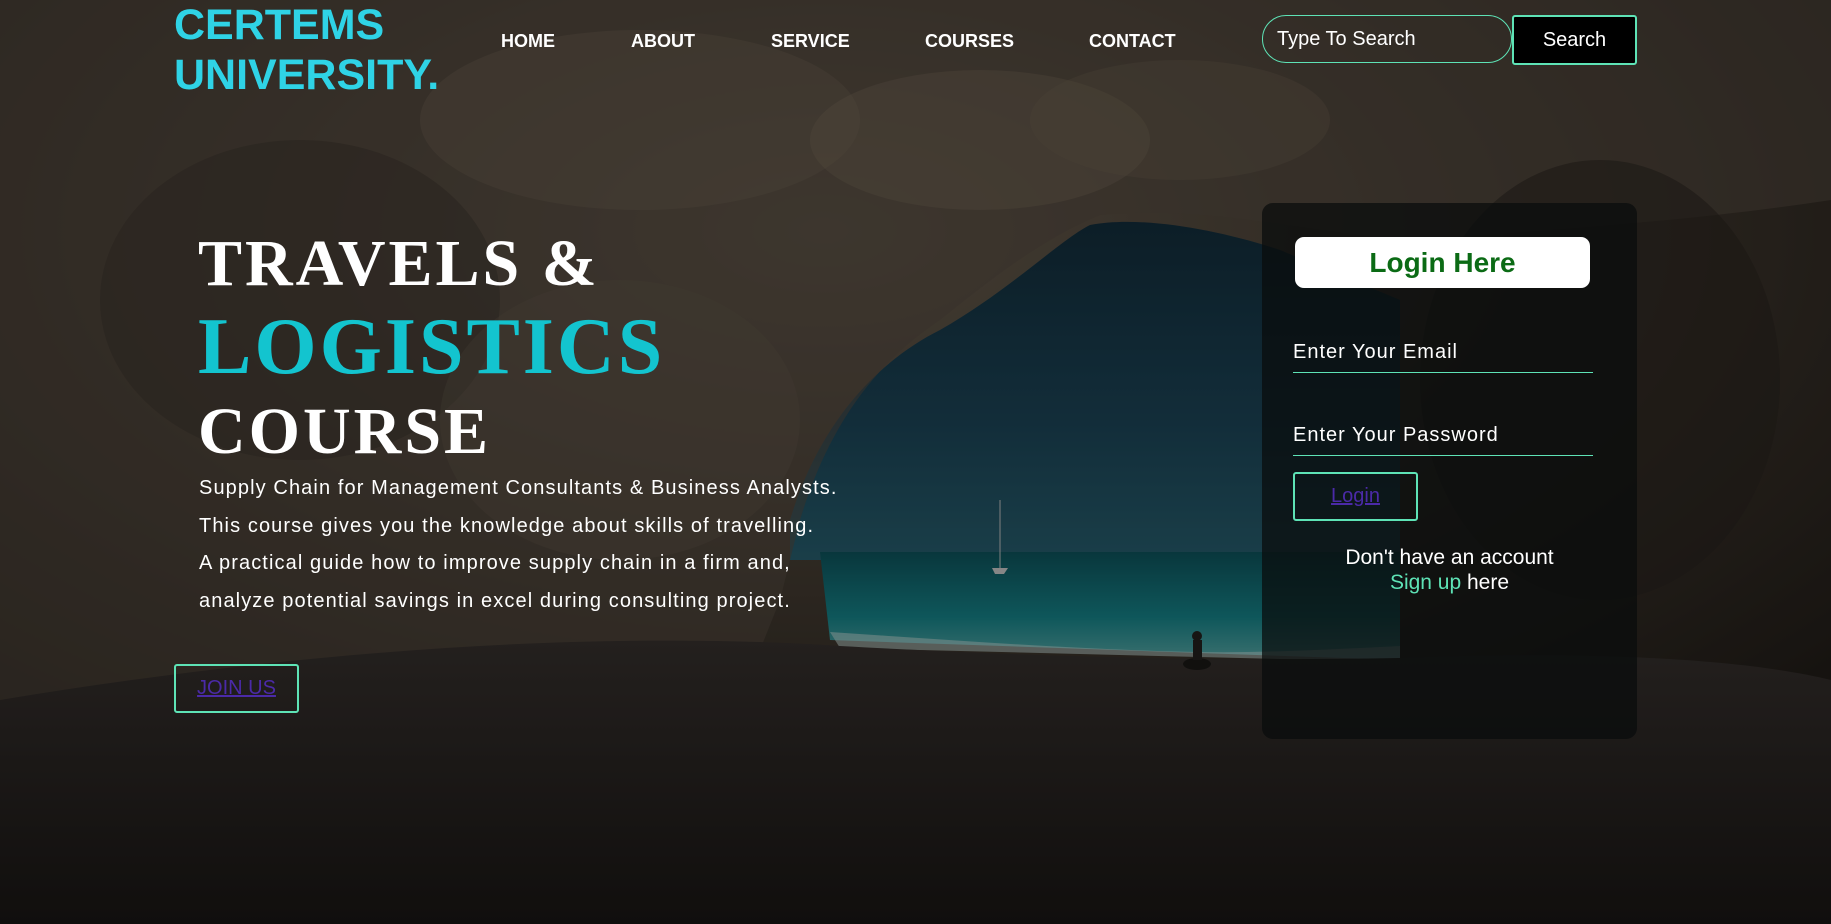 The image size is (1831, 924). What do you see at coordinates (1425, 582) in the screenshot?
I see `signup-link: Sign up` at bounding box center [1425, 582].